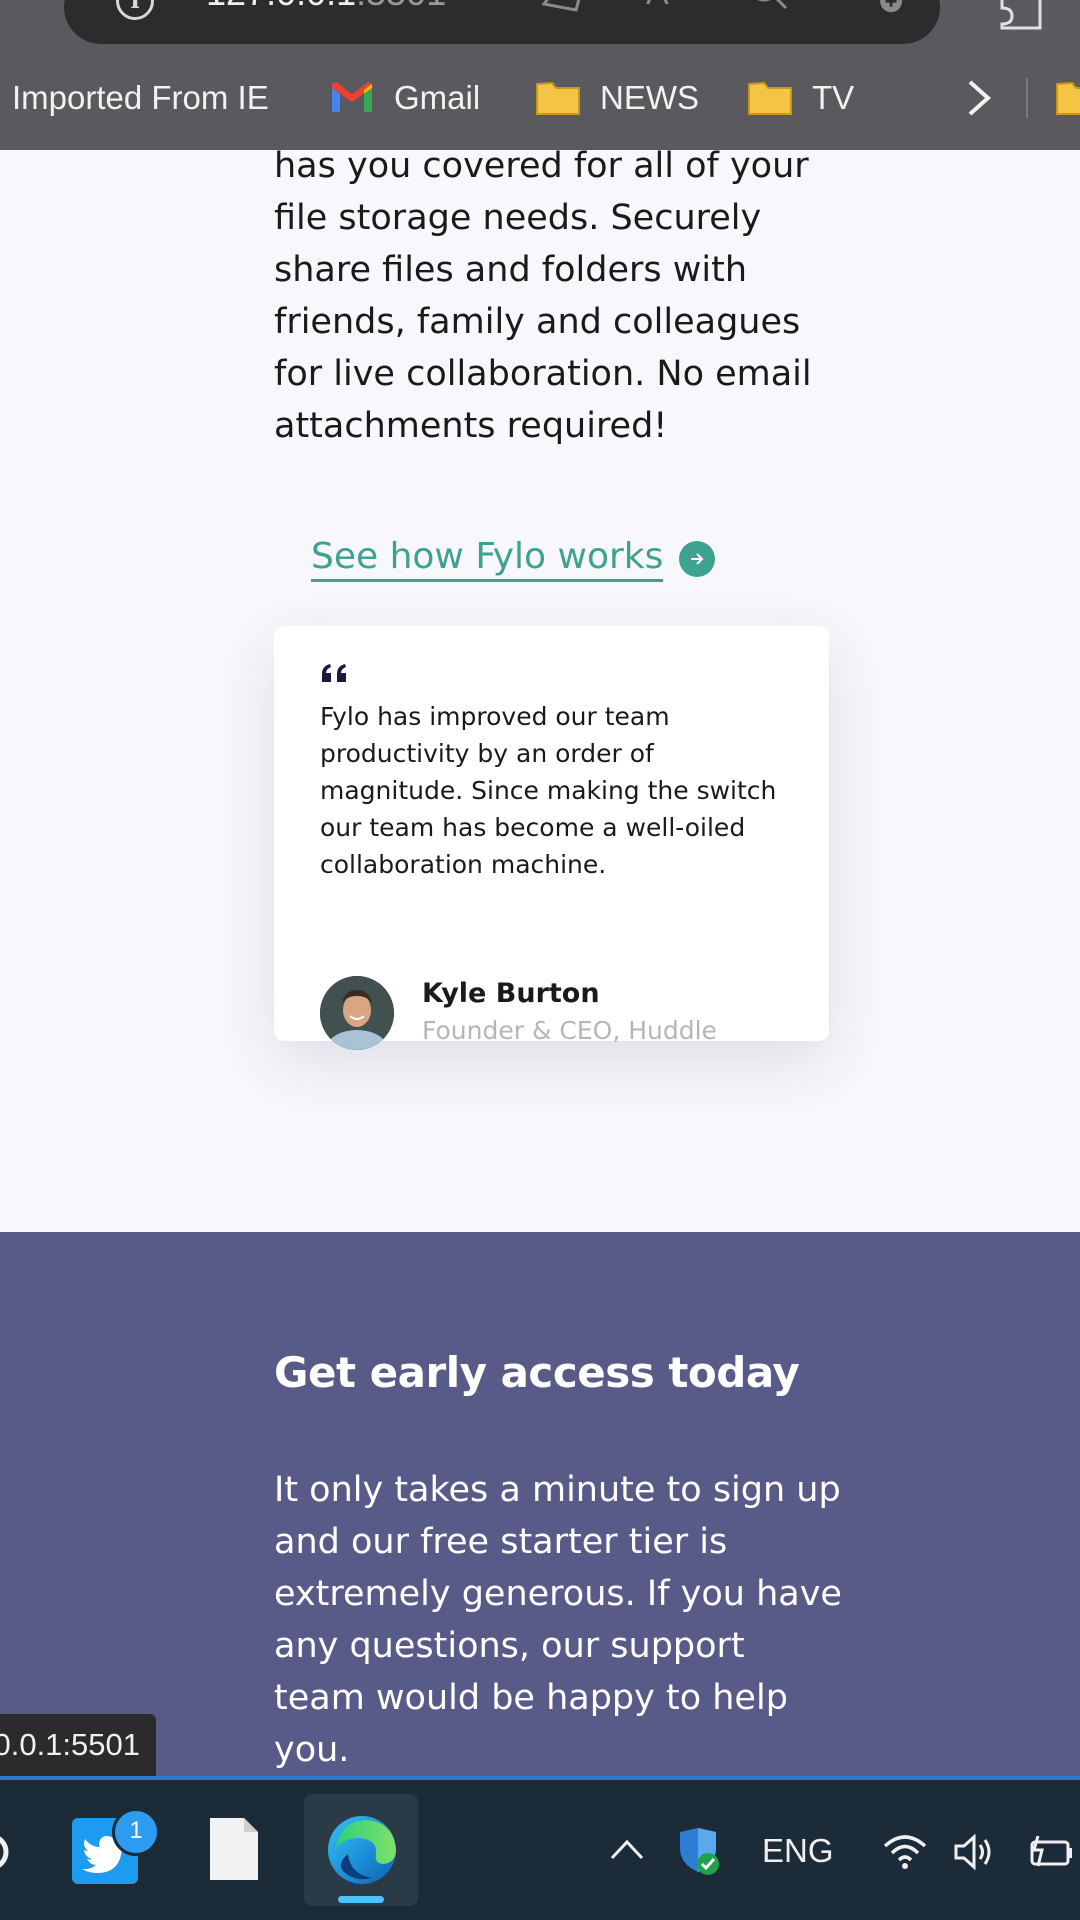 This screenshot has width=1080, height=1920. I want to click on bookmark-label: TV, so click(833, 97).